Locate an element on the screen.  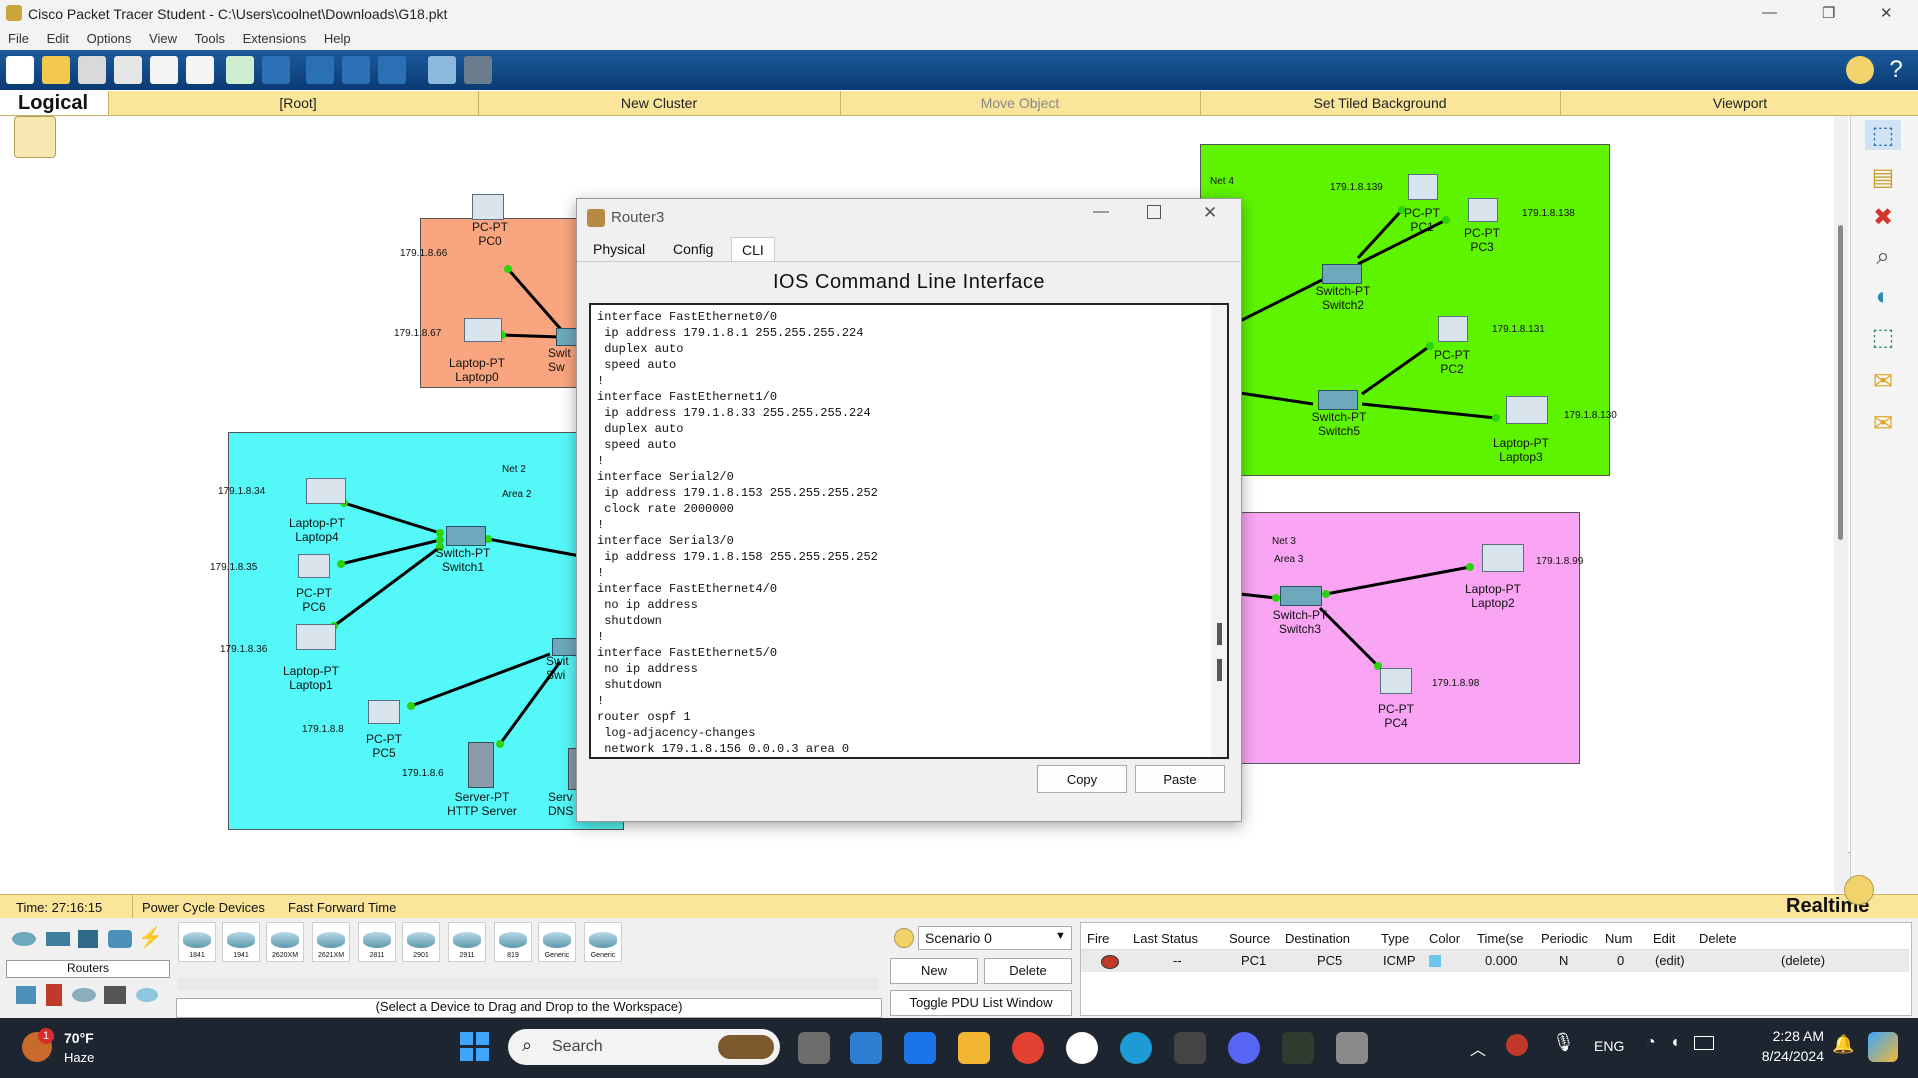
nav-set-tiled-background: Set Tiled Background is located at coordinates (1380, 103).